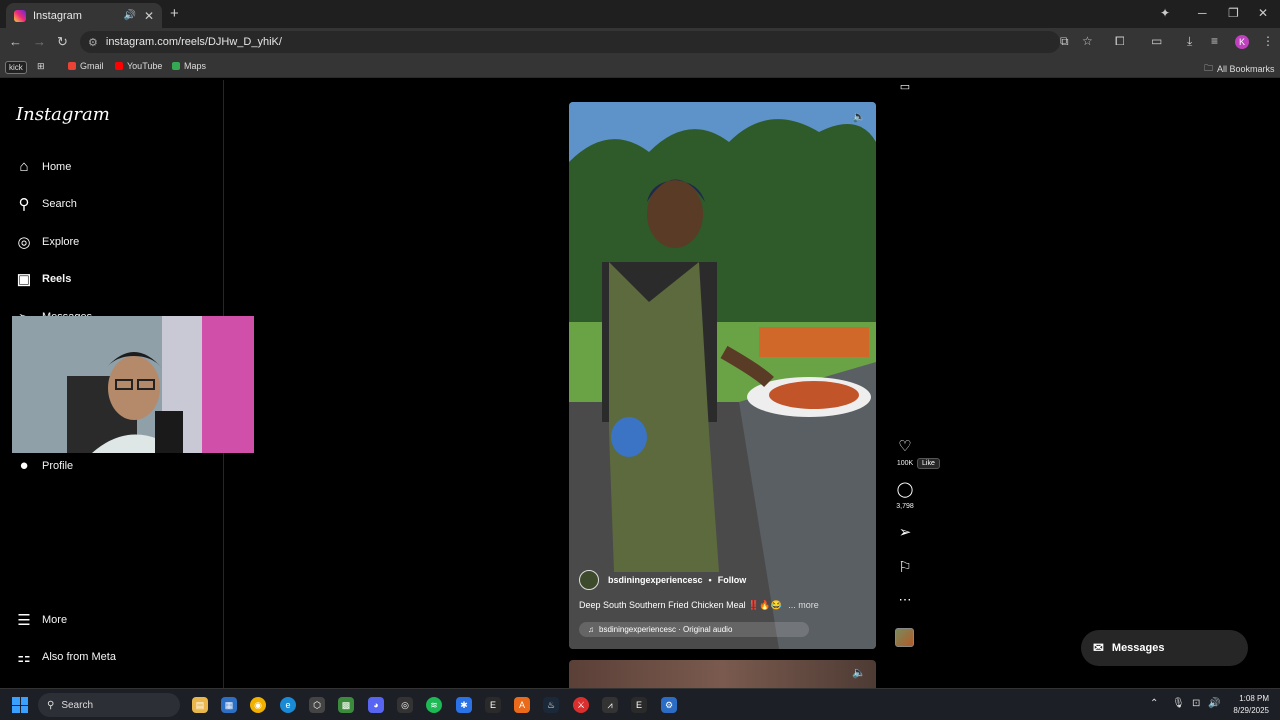  Describe the element at coordinates (1247, 705) in the screenshot. I see `taskbar-clock: 1:08 PM 8/29/2025` at that location.